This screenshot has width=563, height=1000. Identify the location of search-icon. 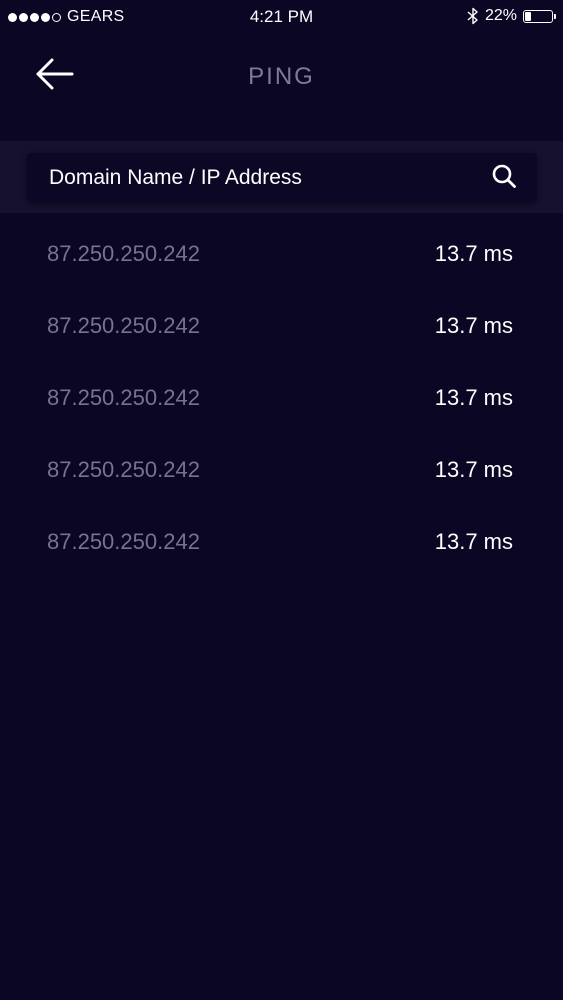
(504, 178).